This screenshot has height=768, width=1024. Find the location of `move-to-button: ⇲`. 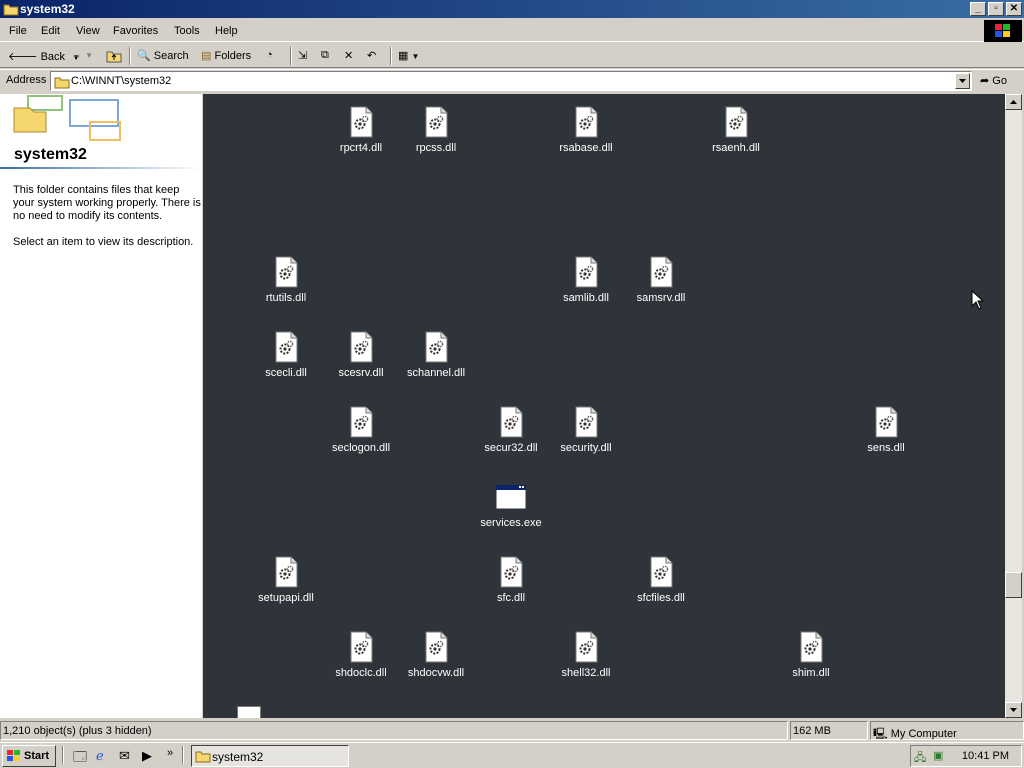

move-to-button: ⇲ is located at coordinates (302, 55).